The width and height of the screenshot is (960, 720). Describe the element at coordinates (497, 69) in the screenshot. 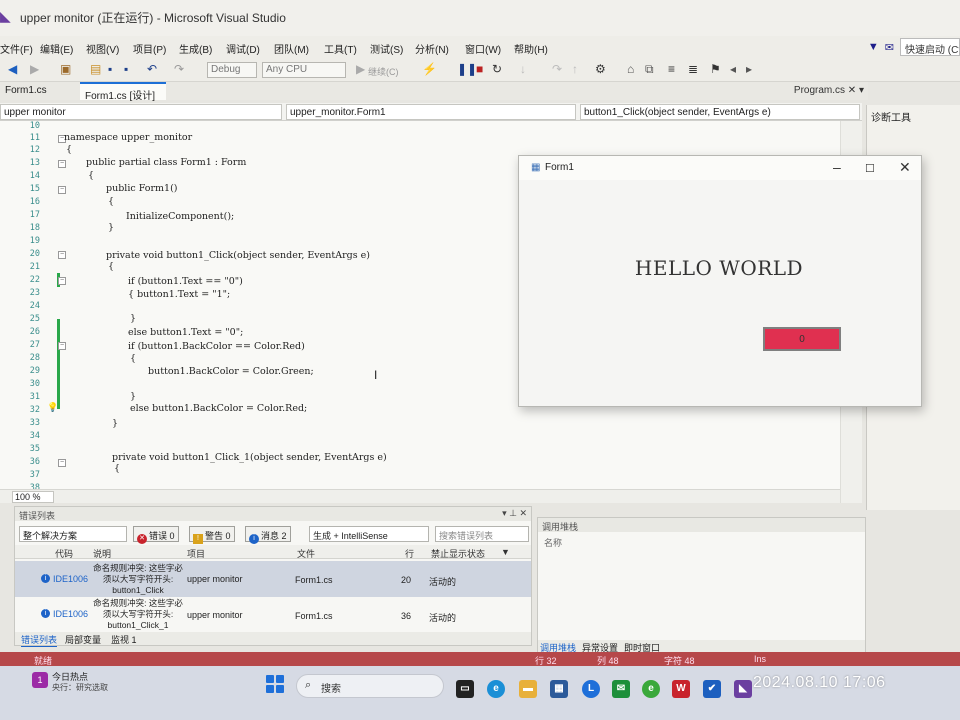

I see `restart-icon: ↻` at that location.